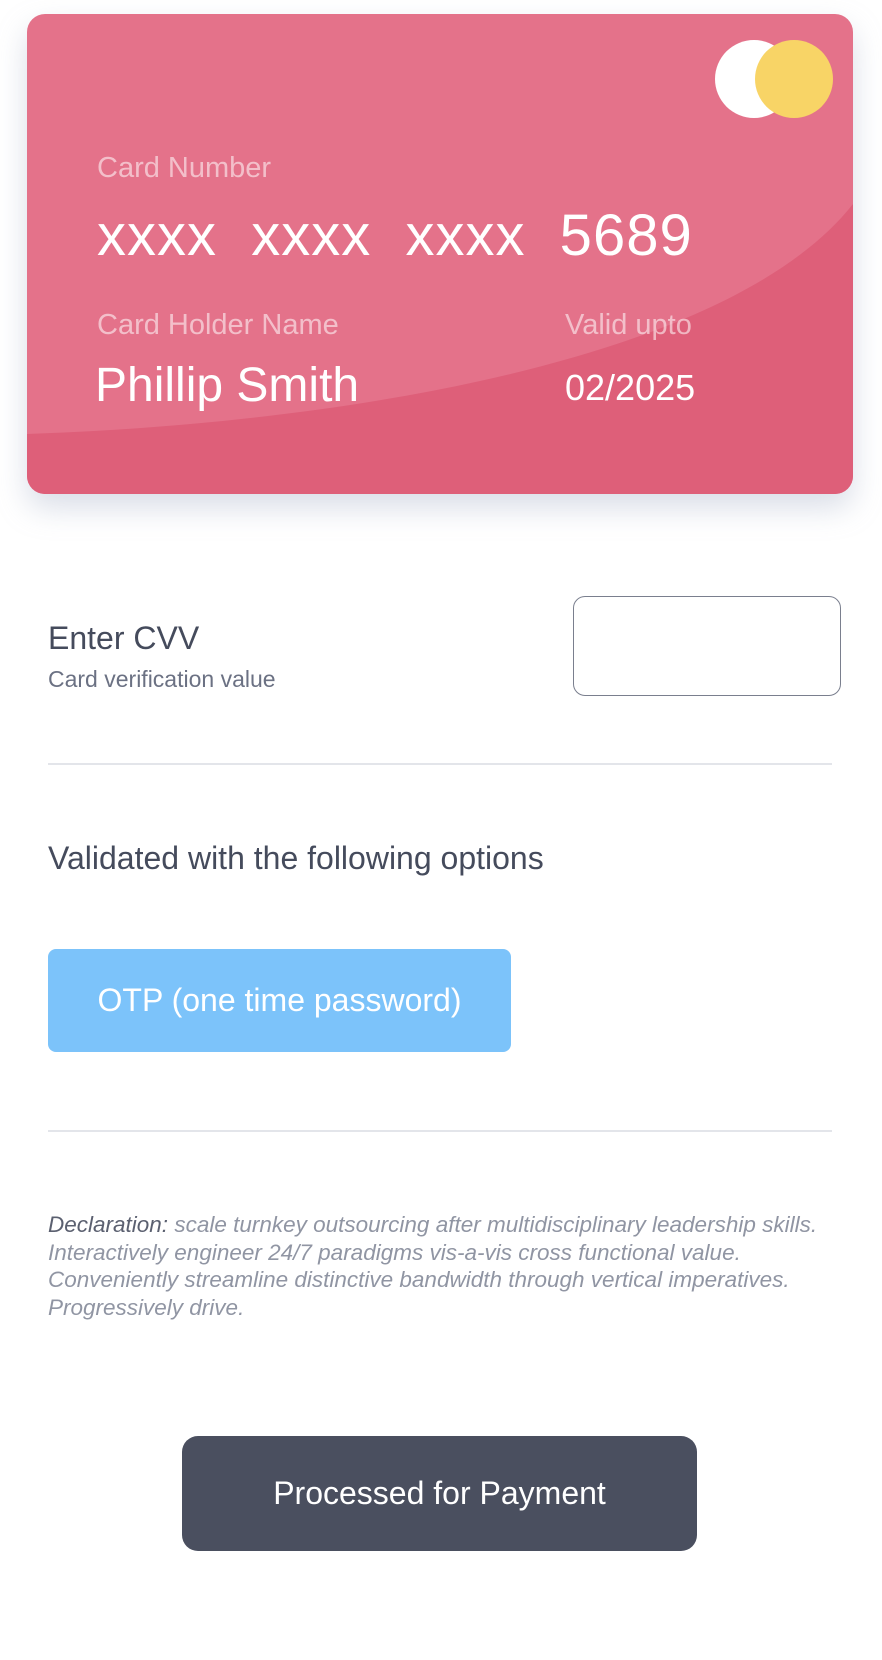 This screenshot has width=882, height=1660. I want to click on cvv-subtitle: Card verification value, so click(162, 679).